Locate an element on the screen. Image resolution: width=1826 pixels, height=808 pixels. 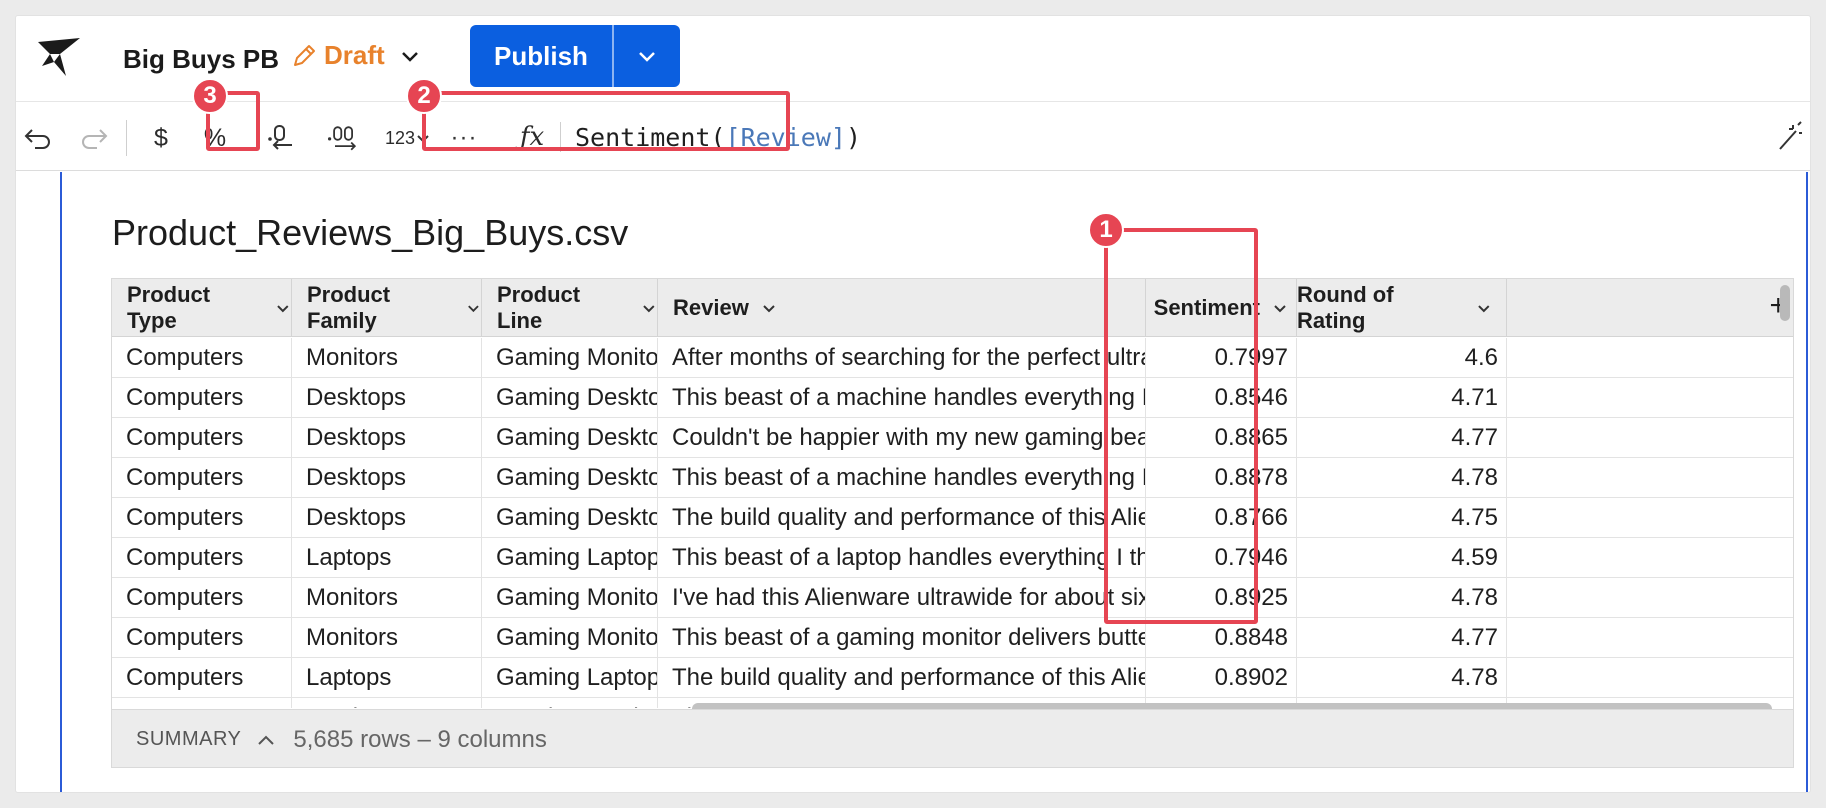
column-header-label: Round of Rating is located at coordinates (1345, 307).